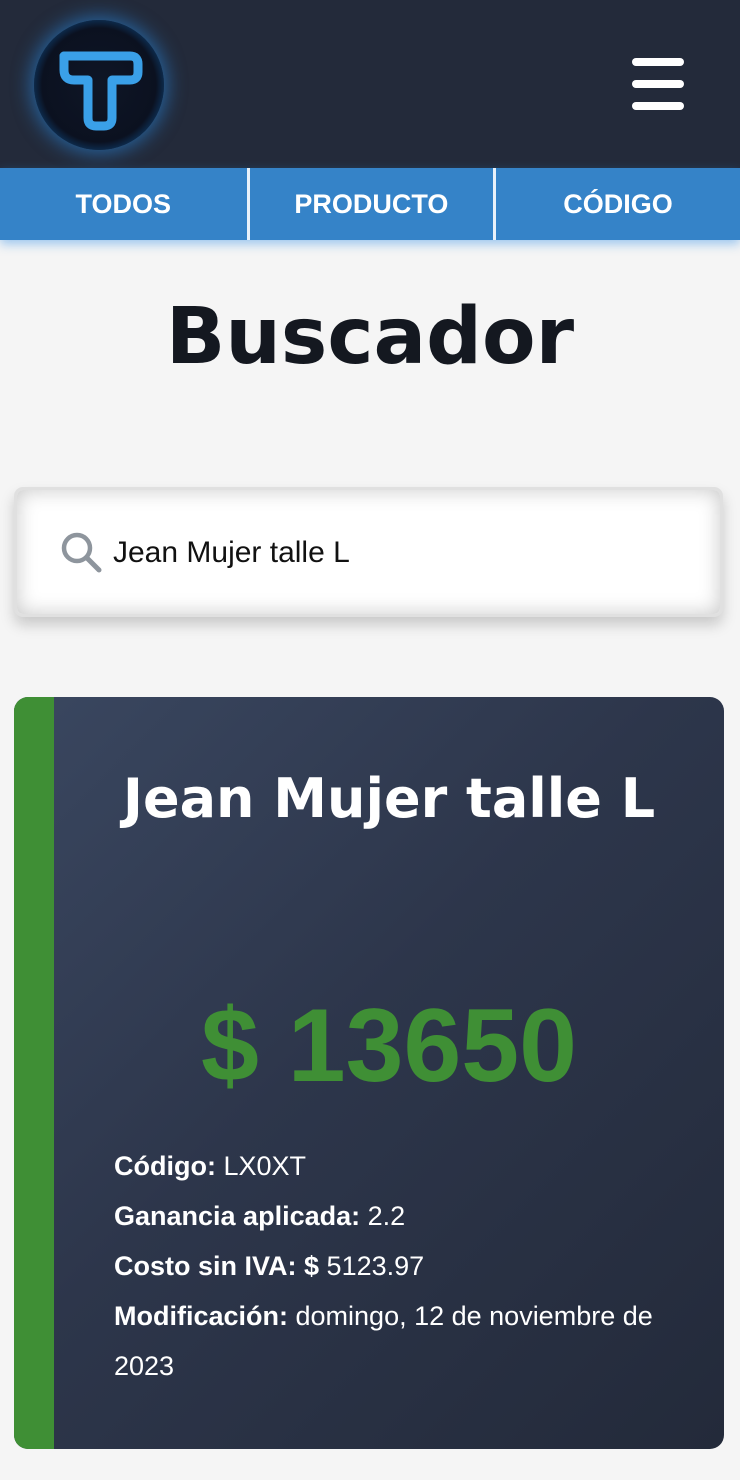  What do you see at coordinates (386, 1216) in the screenshot?
I see `detail-margin-value: 2.2` at bounding box center [386, 1216].